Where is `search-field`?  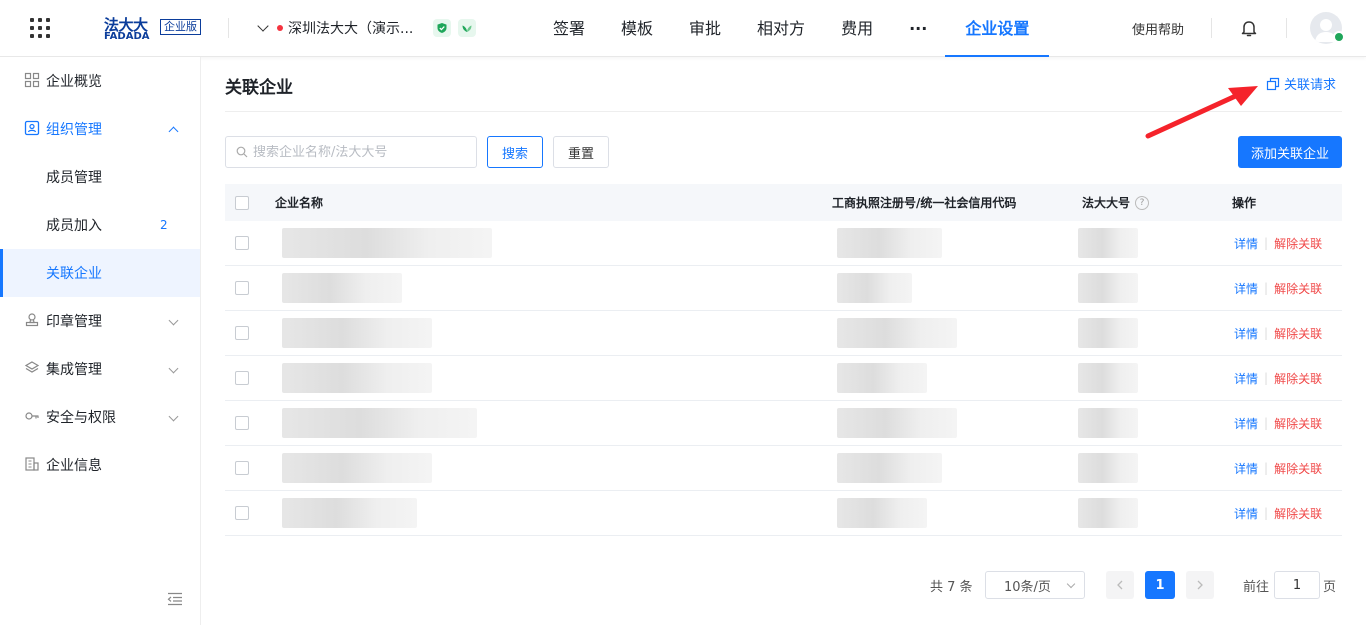 search-field is located at coordinates (351, 152).